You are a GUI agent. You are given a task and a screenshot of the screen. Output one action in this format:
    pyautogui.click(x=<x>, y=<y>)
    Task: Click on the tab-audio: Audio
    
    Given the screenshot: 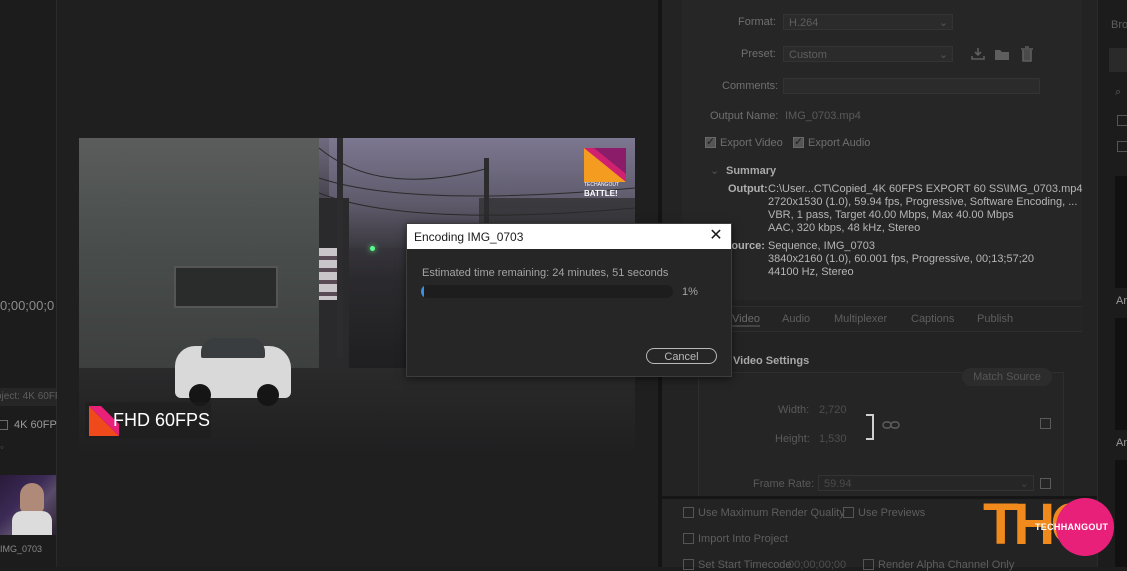 What is the action you would take?
    pyautogui.click(x=796, y=319)
    